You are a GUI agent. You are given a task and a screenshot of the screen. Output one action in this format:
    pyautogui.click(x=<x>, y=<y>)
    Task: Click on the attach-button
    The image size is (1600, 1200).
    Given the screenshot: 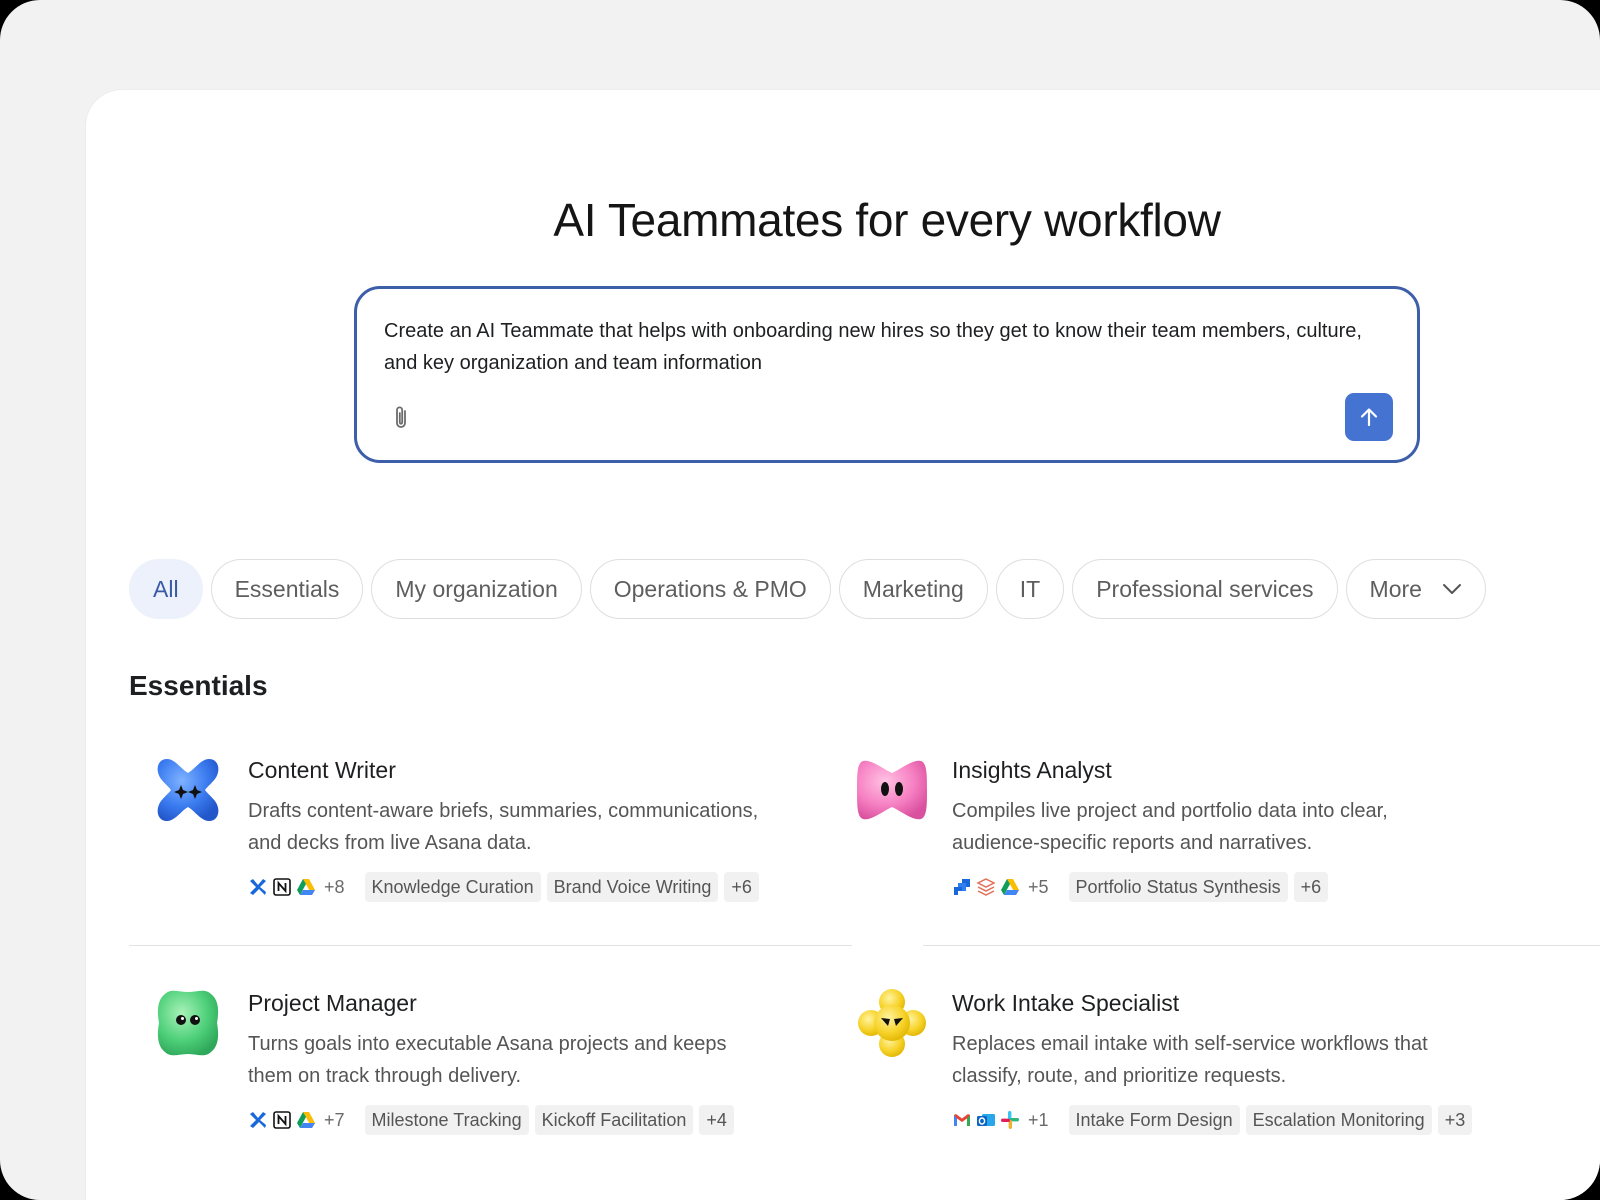 What is the action you would take?
    pyautogui.click(x=402, y=418)
    